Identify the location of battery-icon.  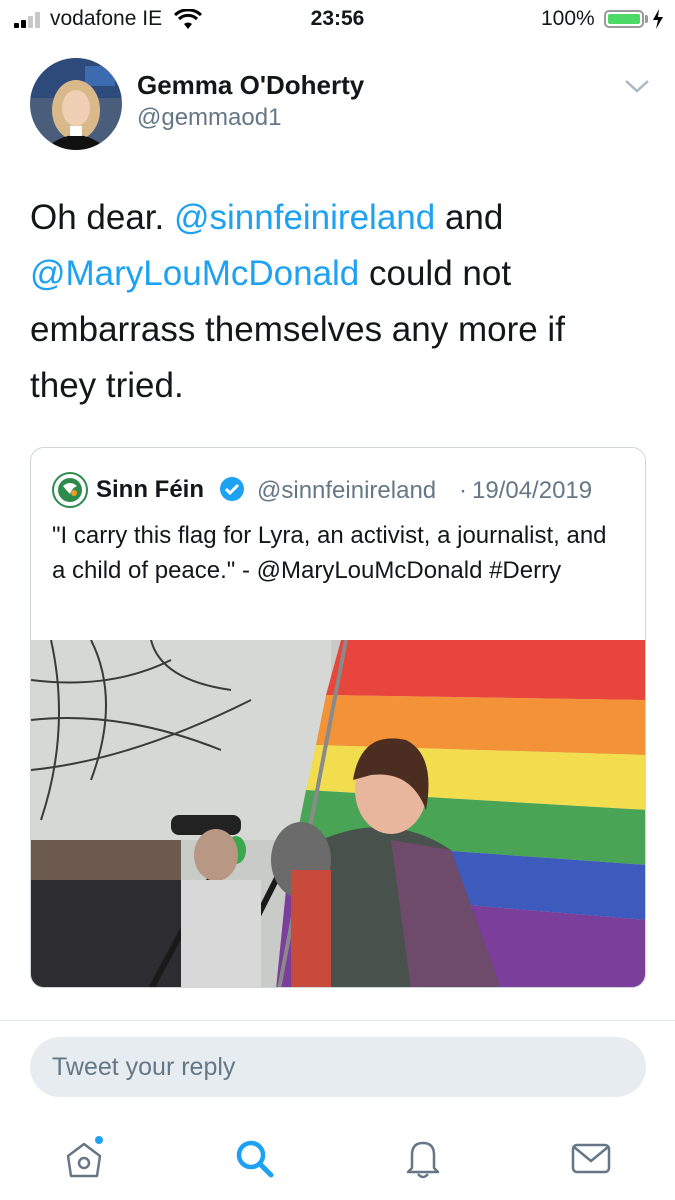
(624, 19).